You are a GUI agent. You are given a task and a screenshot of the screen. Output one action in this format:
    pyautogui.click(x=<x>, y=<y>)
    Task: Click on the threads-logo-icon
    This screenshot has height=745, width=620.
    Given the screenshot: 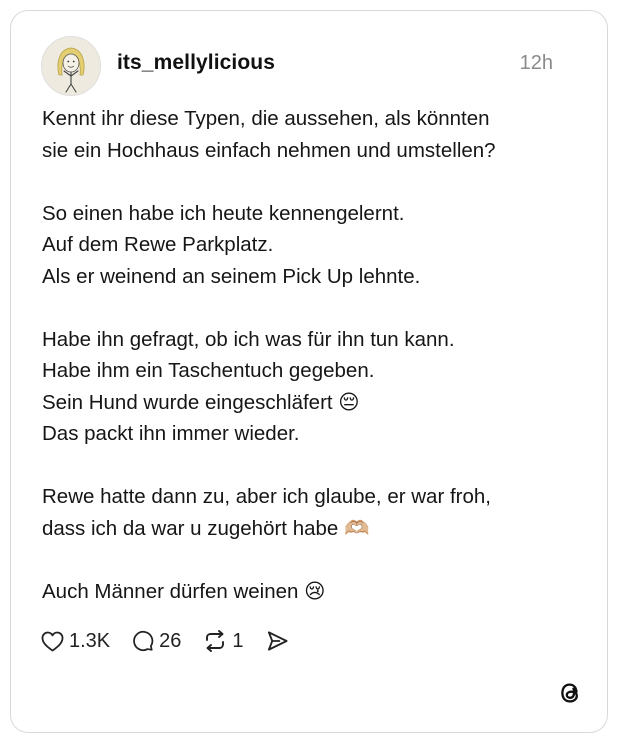 What is the action you would take?
    pyautogui.click(x=570, y=693)
    